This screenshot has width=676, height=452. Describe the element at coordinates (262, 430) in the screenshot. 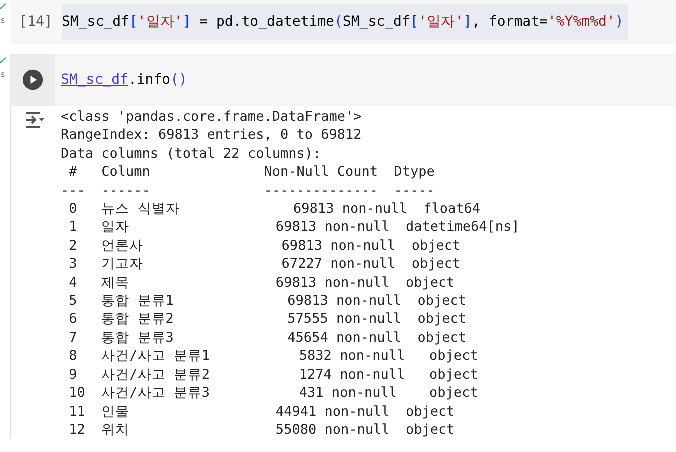

I see `output-line: 12 위치 55080 non-null object` at that location.